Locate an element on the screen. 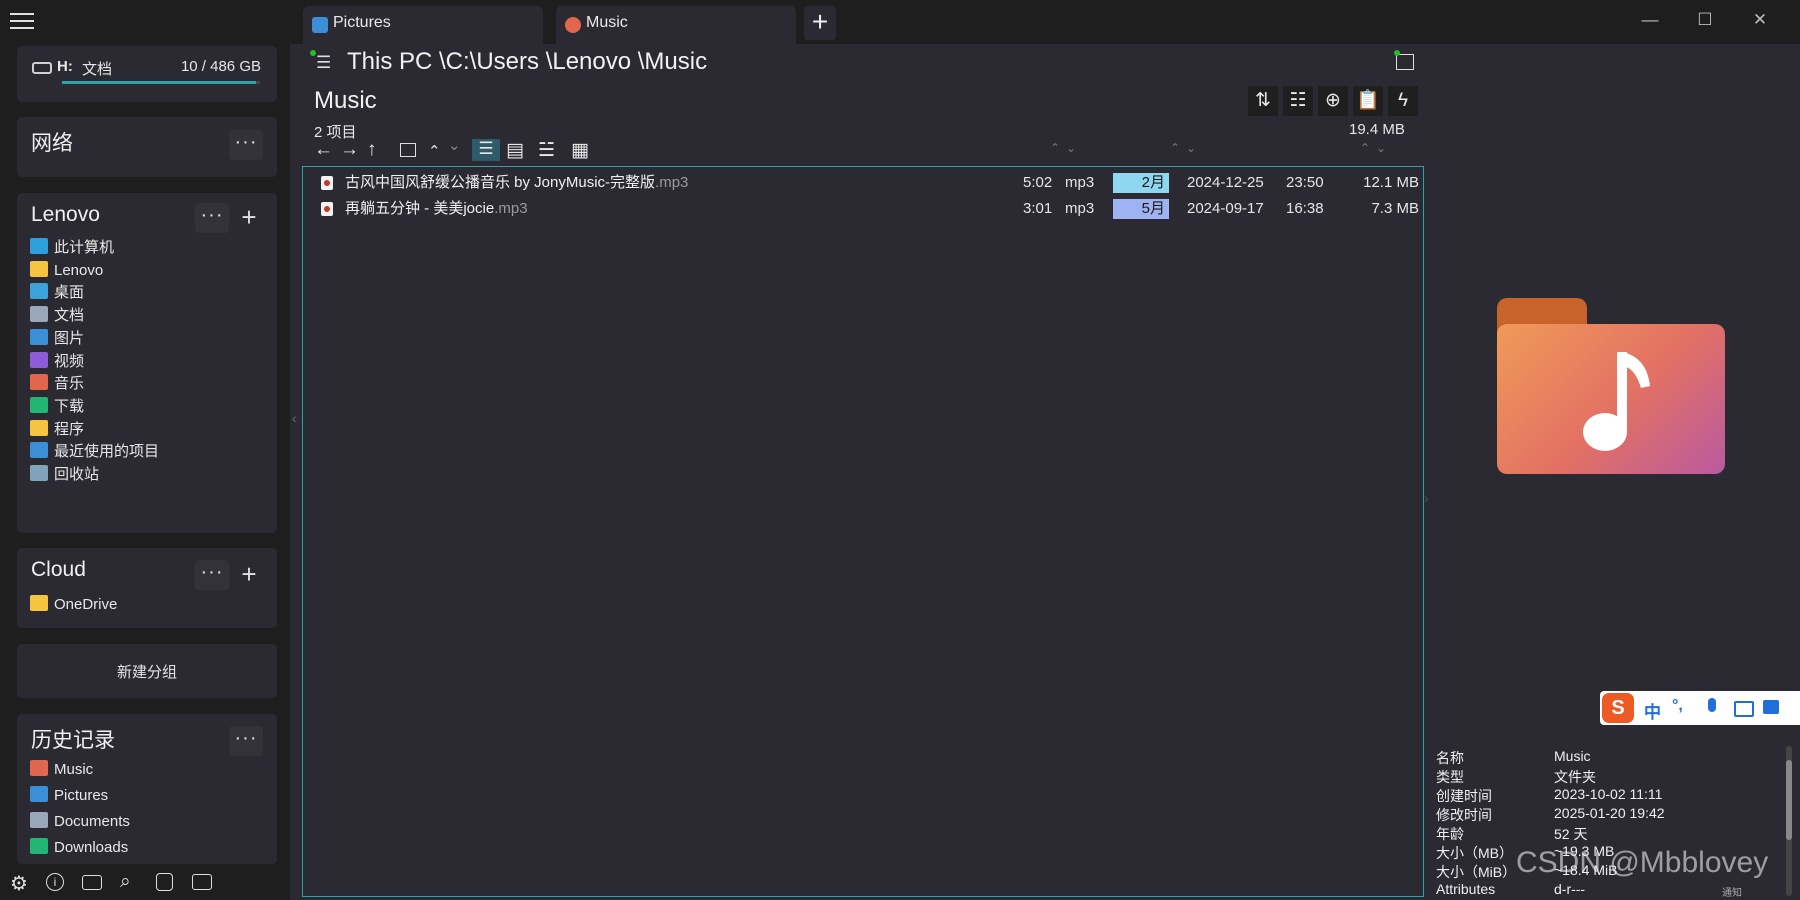 Image resolution: width=1800 pixels, height=900 pixels. tab-pictures: Pictures is located at coordinates (423, 25).